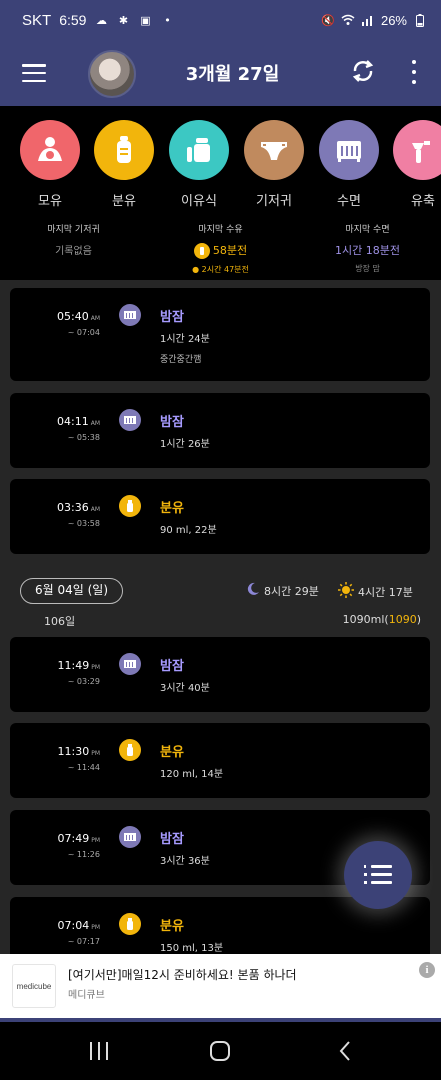 The image size is (441, 1080). I want to click on notification-icon: ✱, so click(123, 20).